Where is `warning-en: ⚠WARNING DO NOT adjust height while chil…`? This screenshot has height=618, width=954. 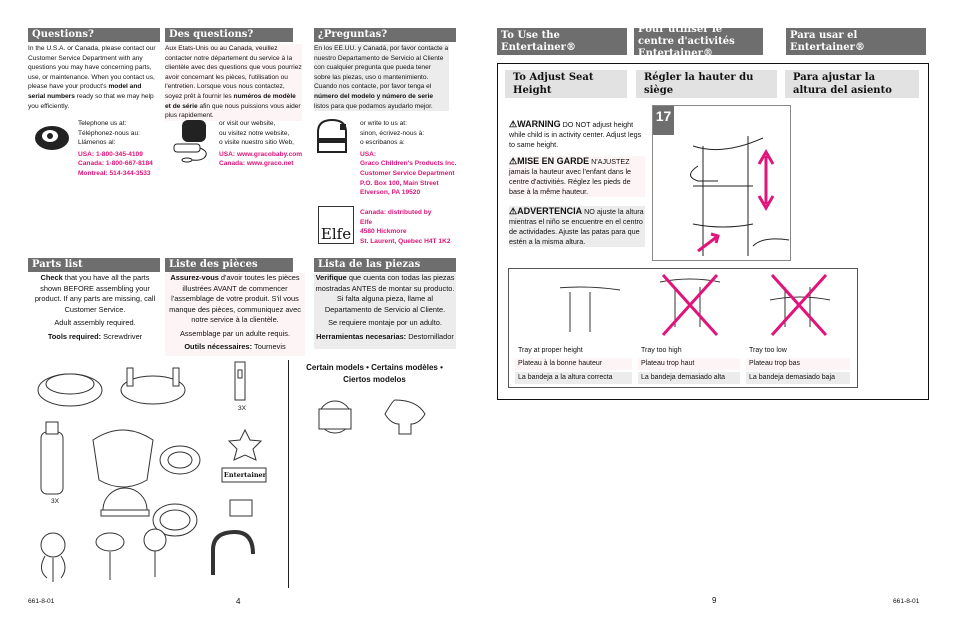
warning-en: ⚠WARNING DO NOT adjust height while chil… is located at coordinates (575, 134).